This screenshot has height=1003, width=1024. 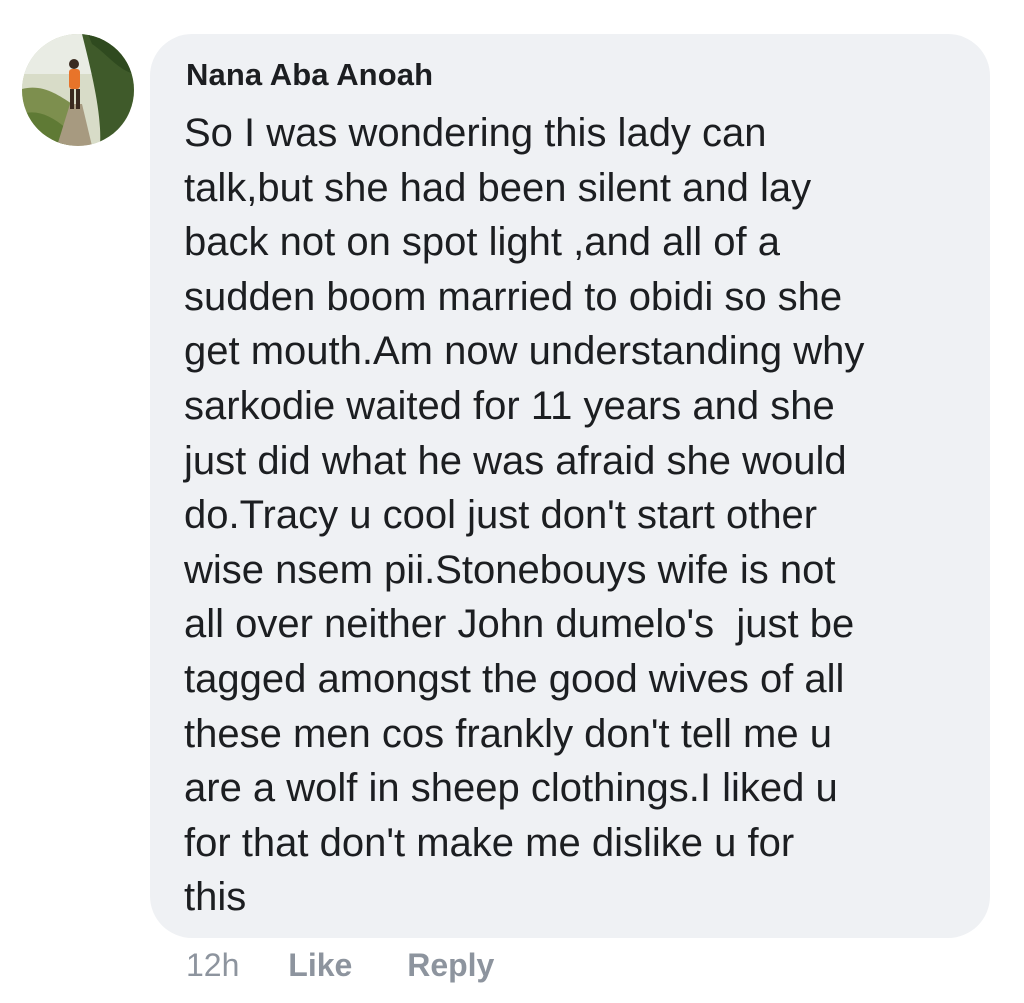 What do you see at coordinates (510, 569) in the screenshot?
I see `comment-text-line: wise nsem pii.Stonebouys wife is not` at bounding box center [510, 569].